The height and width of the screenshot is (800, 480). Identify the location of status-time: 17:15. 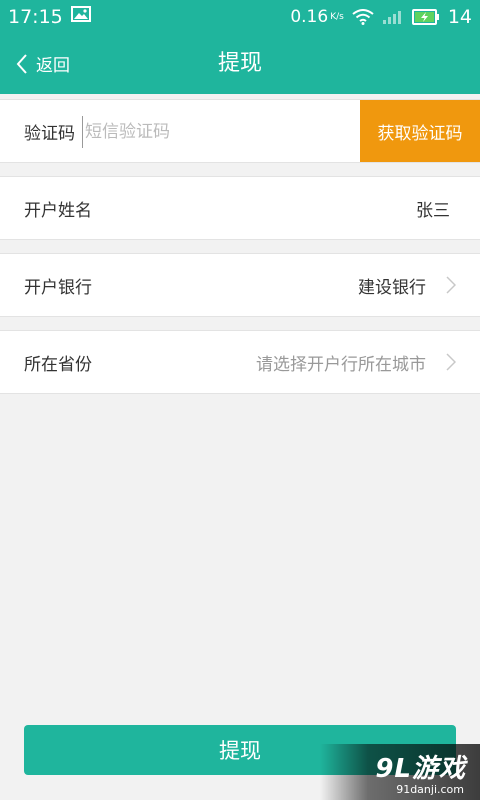
(35, 16).